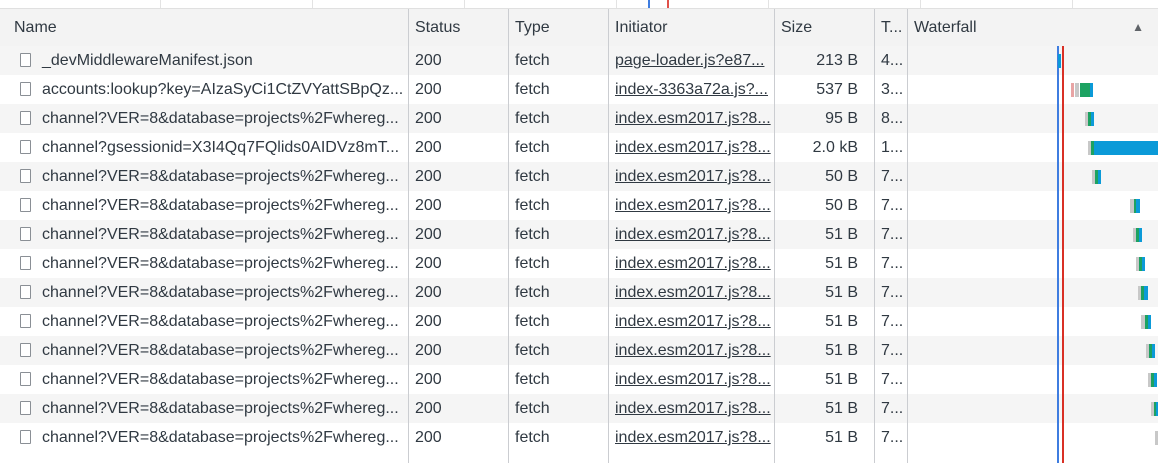 This screenshot has width=1158, height=463. Describe the element at coordinates (837, 89) in the screenshot. I see `size-cell: 537 B` at that location.